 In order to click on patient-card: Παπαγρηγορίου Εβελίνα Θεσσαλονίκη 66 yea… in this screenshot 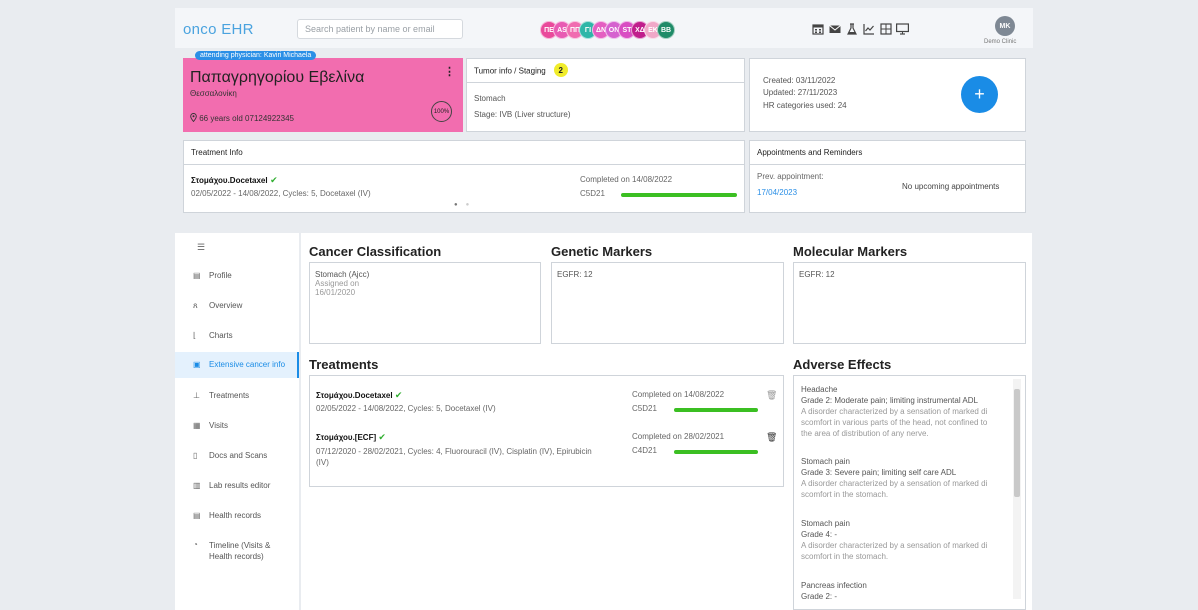, I will do `click(323, 95)`.